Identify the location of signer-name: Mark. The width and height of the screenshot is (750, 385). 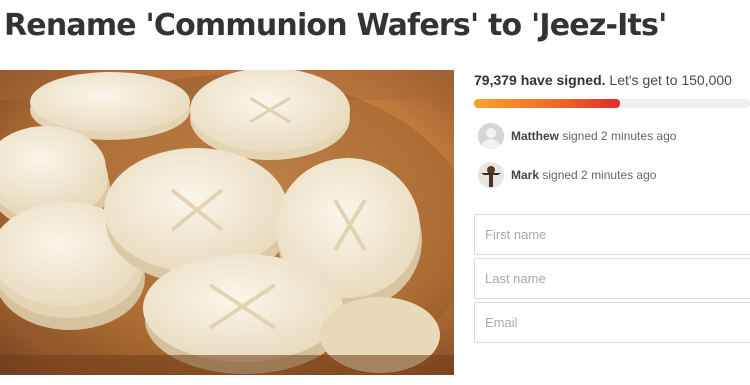
(525, 175).